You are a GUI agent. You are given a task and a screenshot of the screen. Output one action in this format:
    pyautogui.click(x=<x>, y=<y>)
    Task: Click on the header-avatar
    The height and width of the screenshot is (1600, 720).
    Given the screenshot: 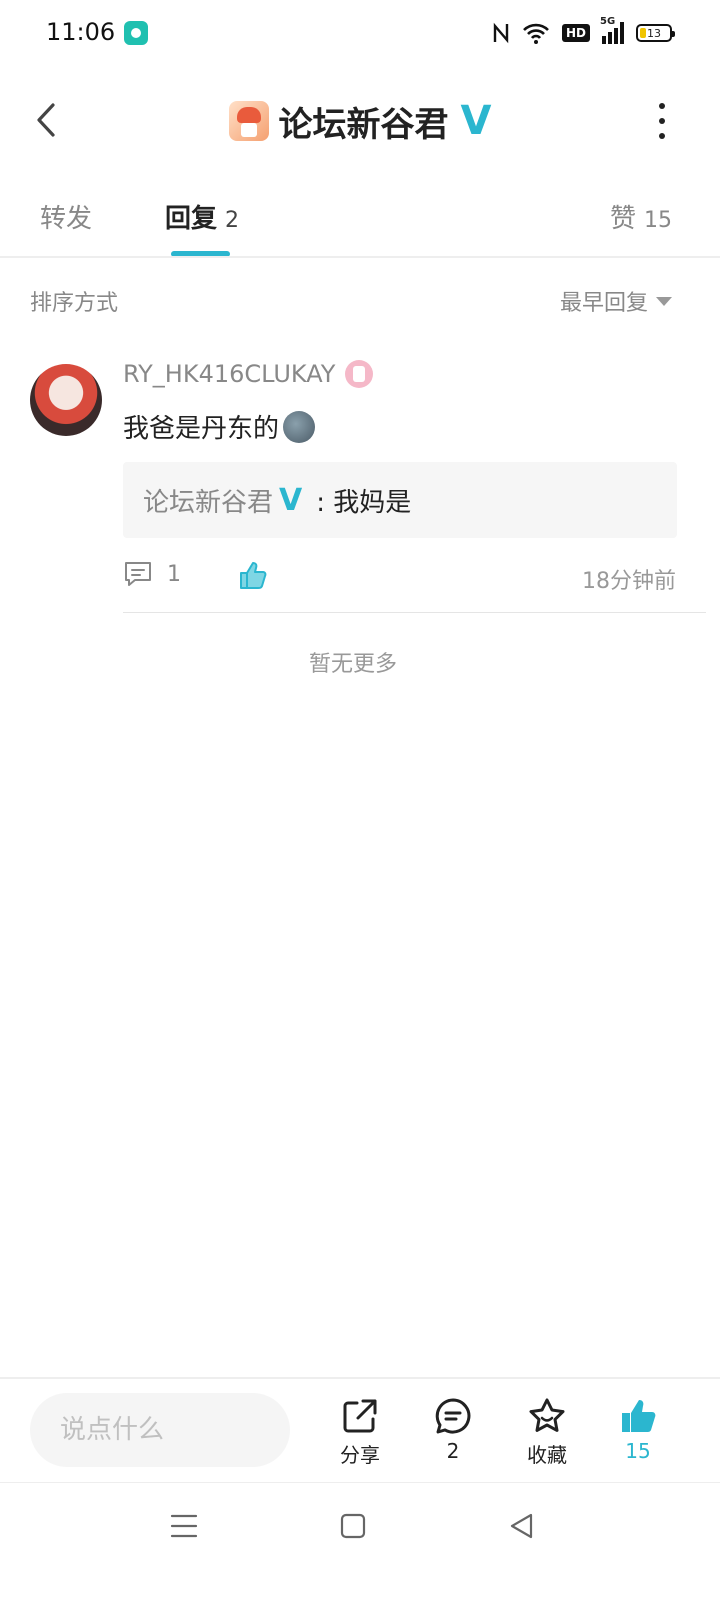 What is the action you would take?
    pyautogui.click(x=248, y=121)
    